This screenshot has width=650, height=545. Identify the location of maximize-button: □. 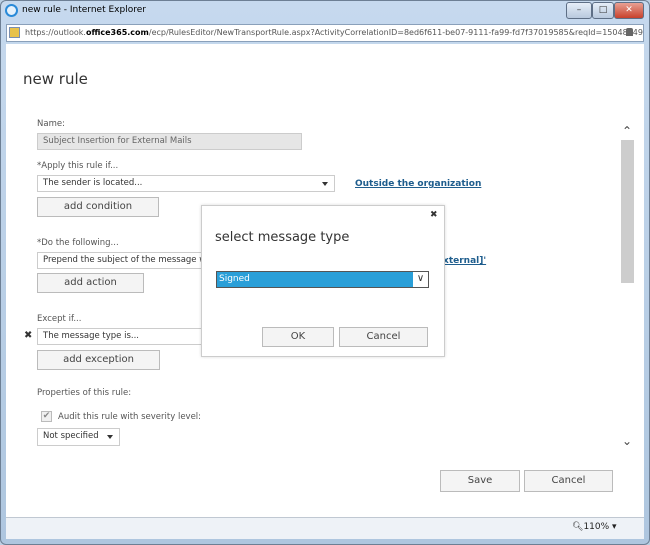
(603, 10).